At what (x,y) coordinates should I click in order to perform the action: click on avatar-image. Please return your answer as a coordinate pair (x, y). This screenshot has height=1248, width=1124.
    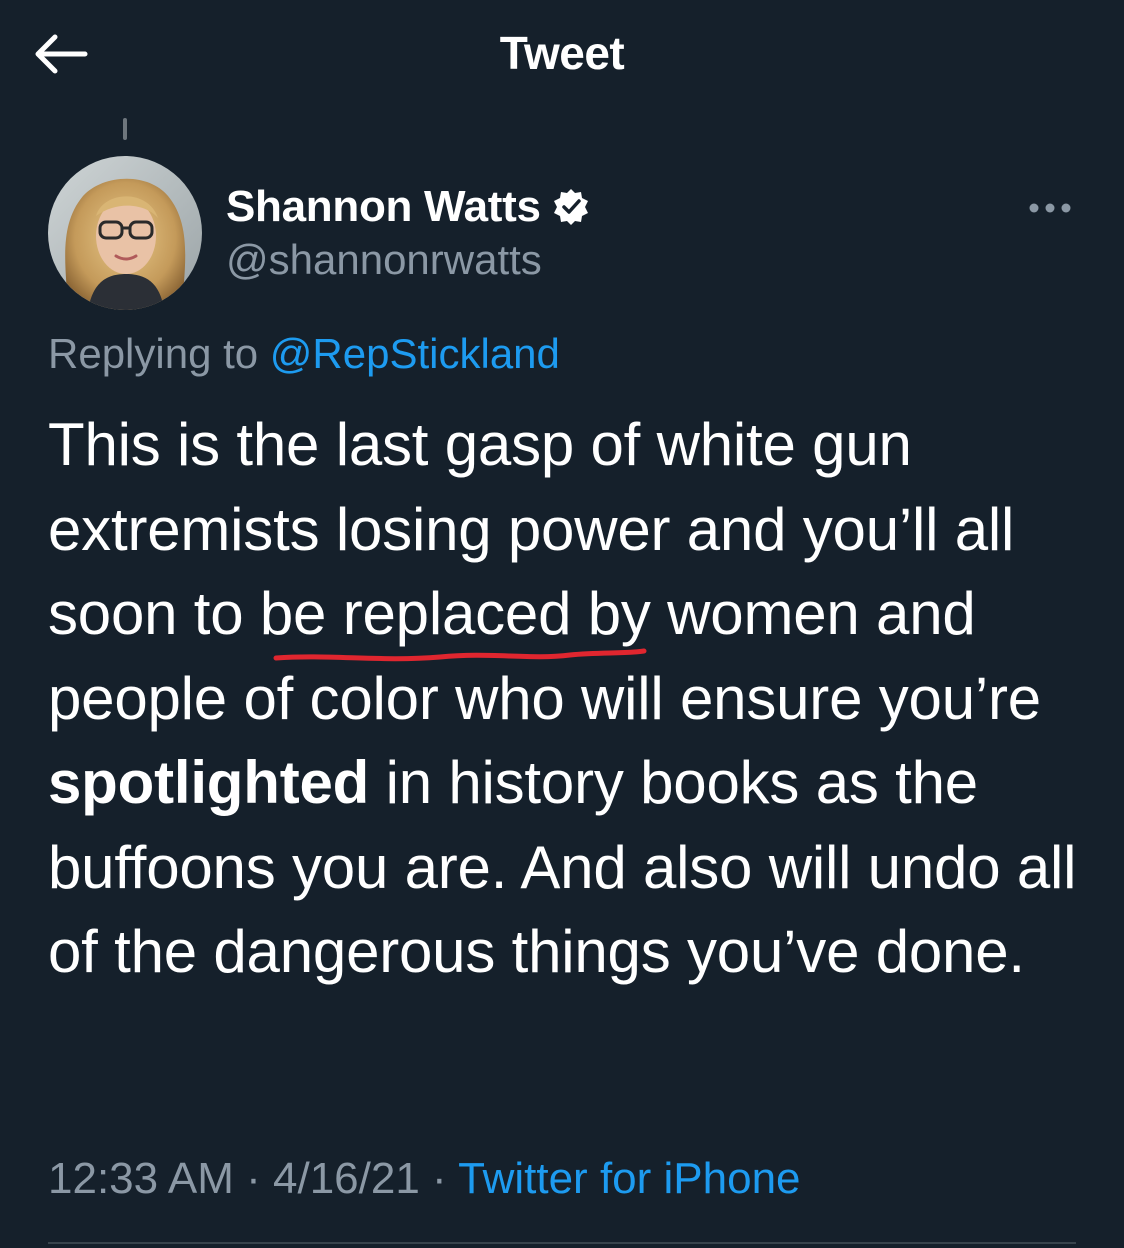
    Looking at the image, I should click on (125, 233).